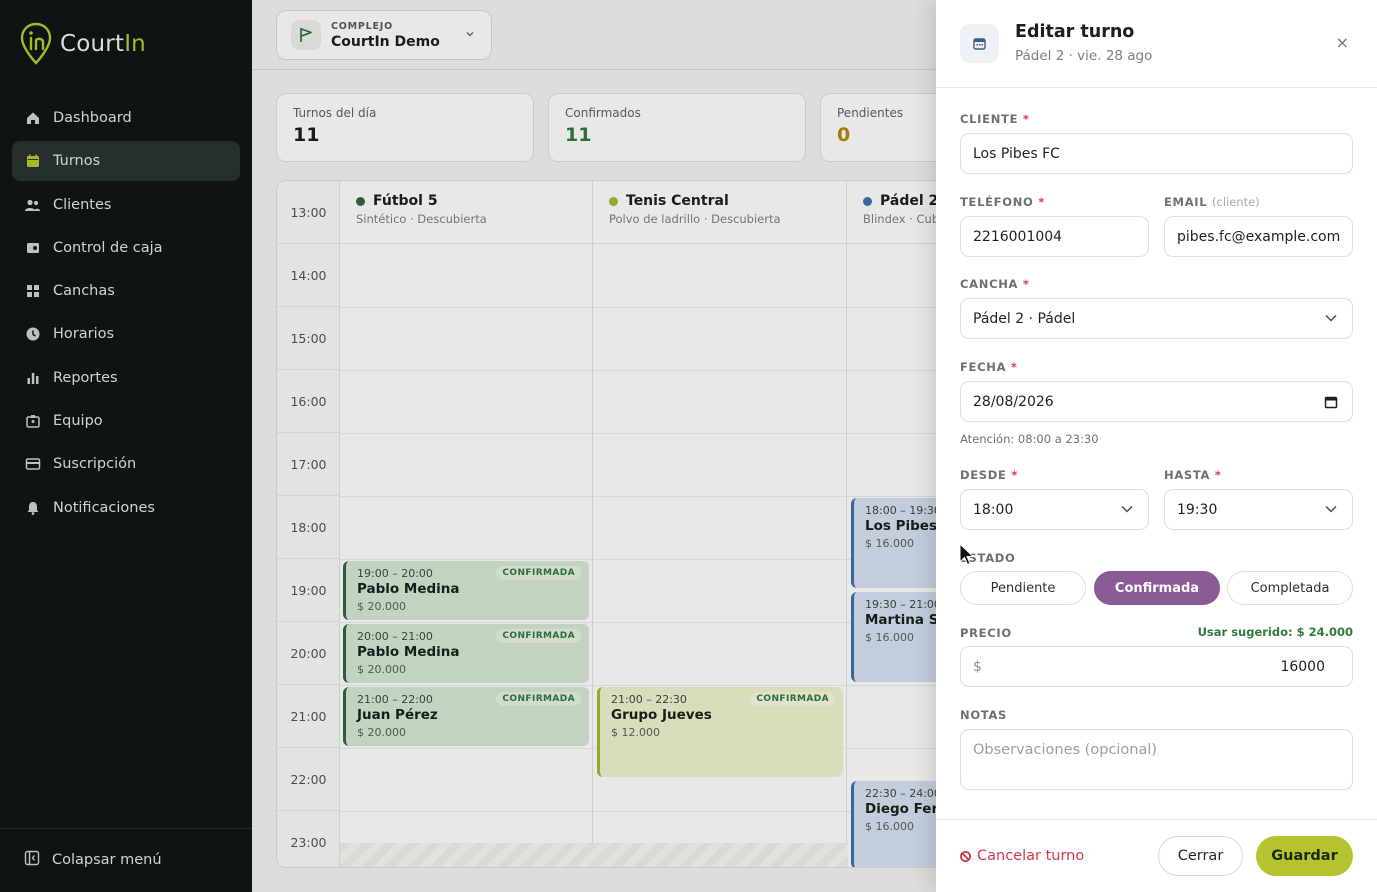 The width and height of the screenshot is (1377, 892). Describe the element at coordinates (1031, 856) in the screenshot. I see `cancel-booking-label: Cancelar turno` at that location.